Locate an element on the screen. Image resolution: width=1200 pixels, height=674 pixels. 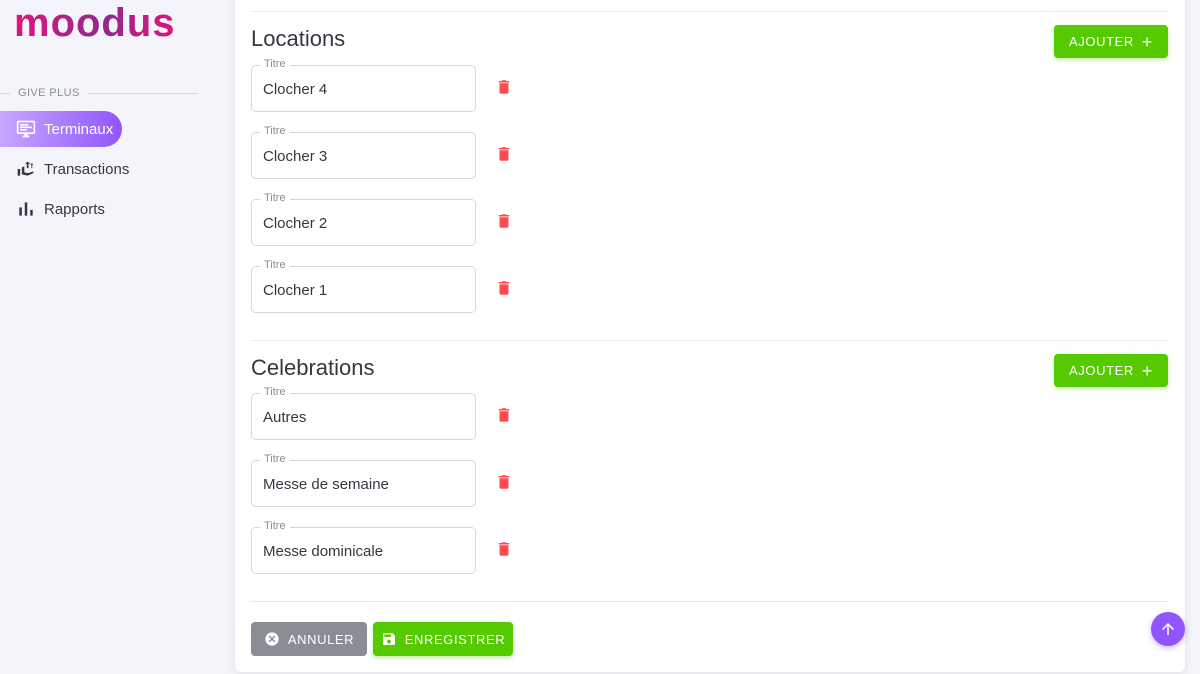
section-header-label: GIVE PLUS is located at coordinates (49, 93).